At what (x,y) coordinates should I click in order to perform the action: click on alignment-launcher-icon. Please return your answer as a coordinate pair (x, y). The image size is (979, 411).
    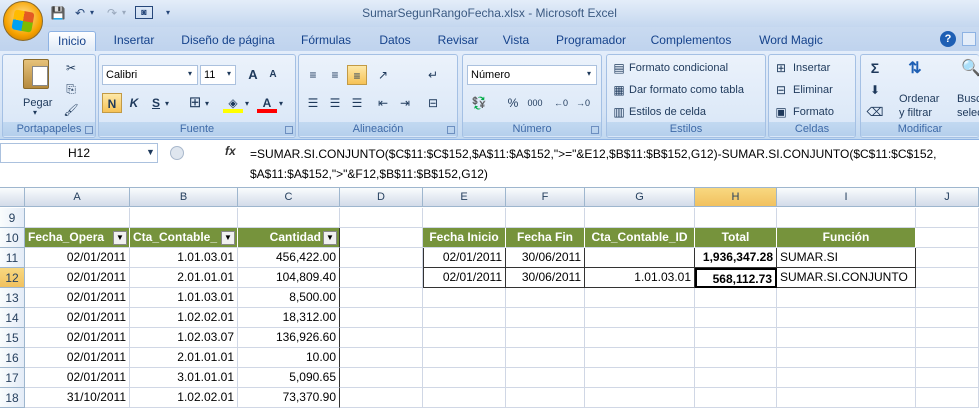
    Looking at the image, I should click on (451, 130).